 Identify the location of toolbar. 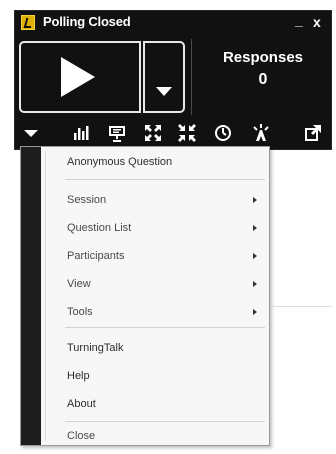
(173, 134).